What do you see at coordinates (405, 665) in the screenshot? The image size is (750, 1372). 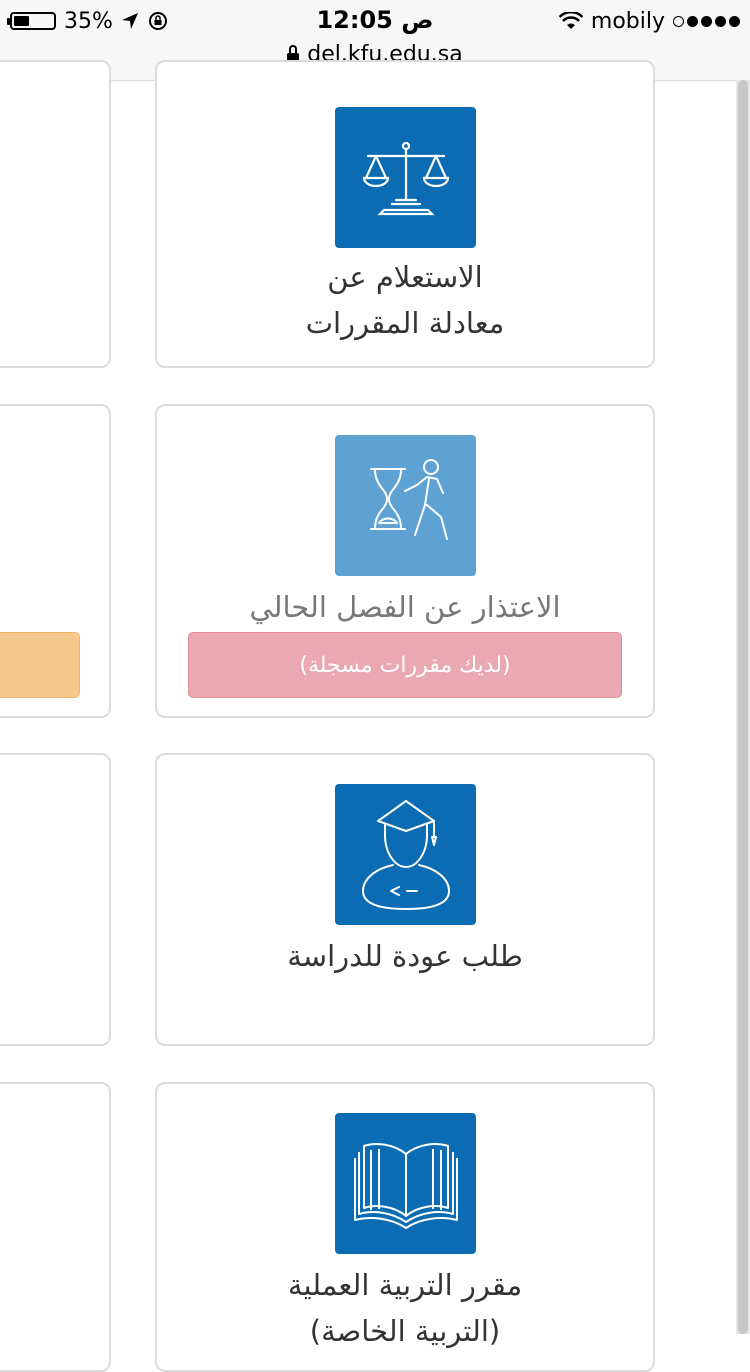 I see `registered-courses-notice: (لديك مقررات مسجلة)` at bounding box center [405, 665].